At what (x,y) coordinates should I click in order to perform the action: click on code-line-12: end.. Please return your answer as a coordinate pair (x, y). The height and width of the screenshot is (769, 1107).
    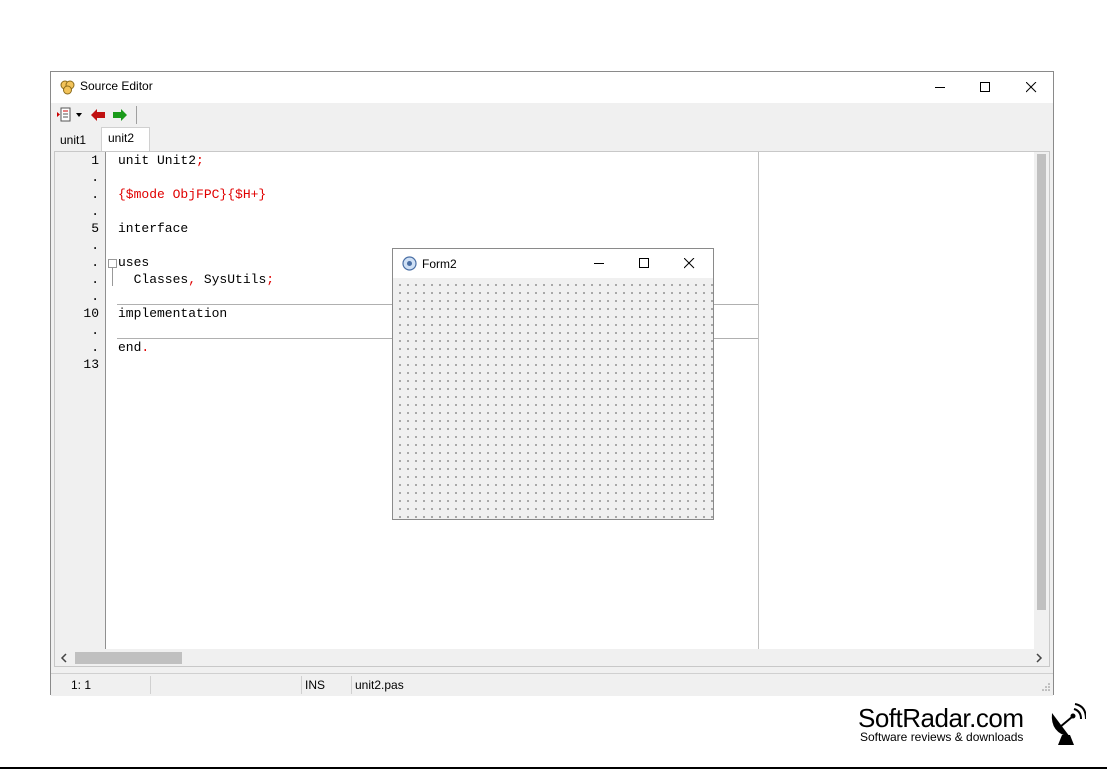
    Looking at the image, I should click on (134, 347).